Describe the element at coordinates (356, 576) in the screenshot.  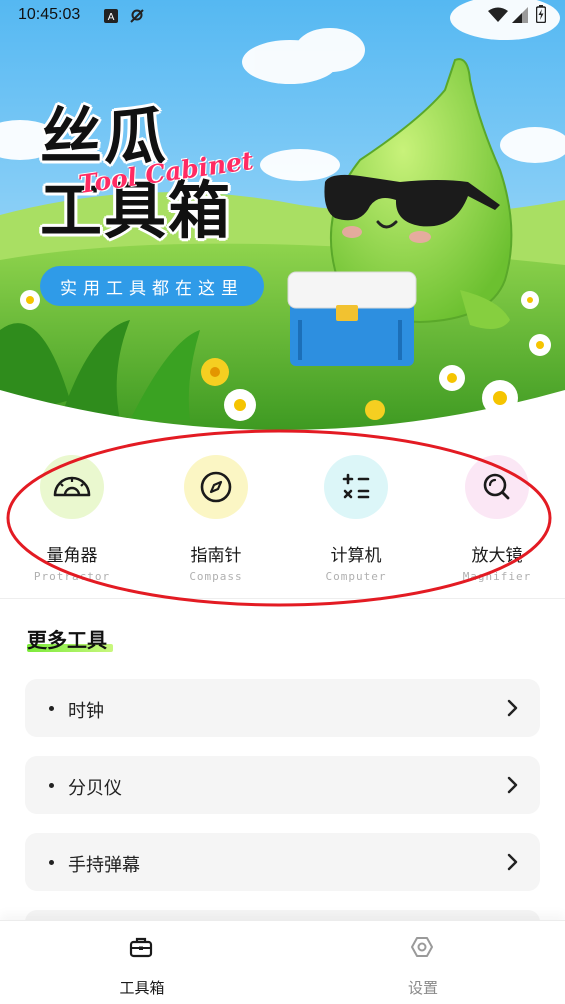
I see `tool-en-name: Computer` at that location.